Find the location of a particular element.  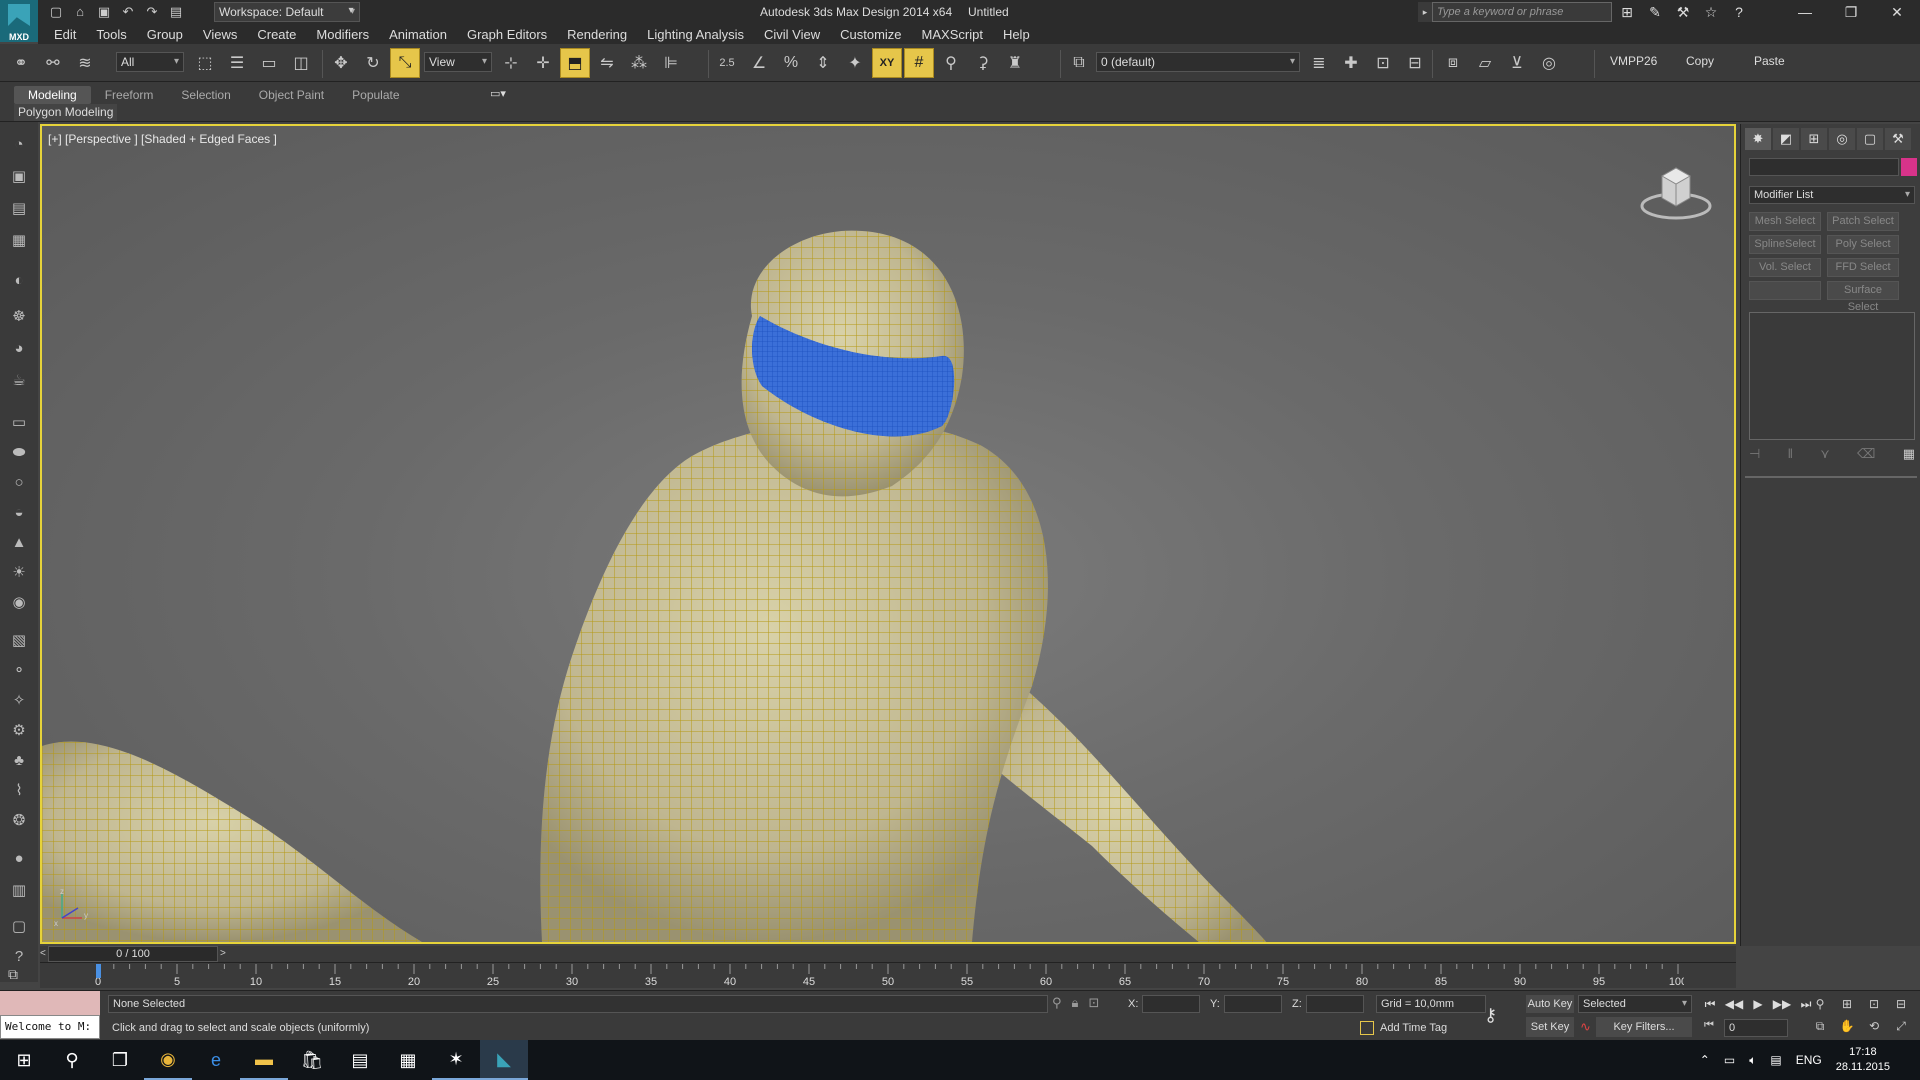

curve-editor-icon: ⏥ is located at coordinates (1485, 63).